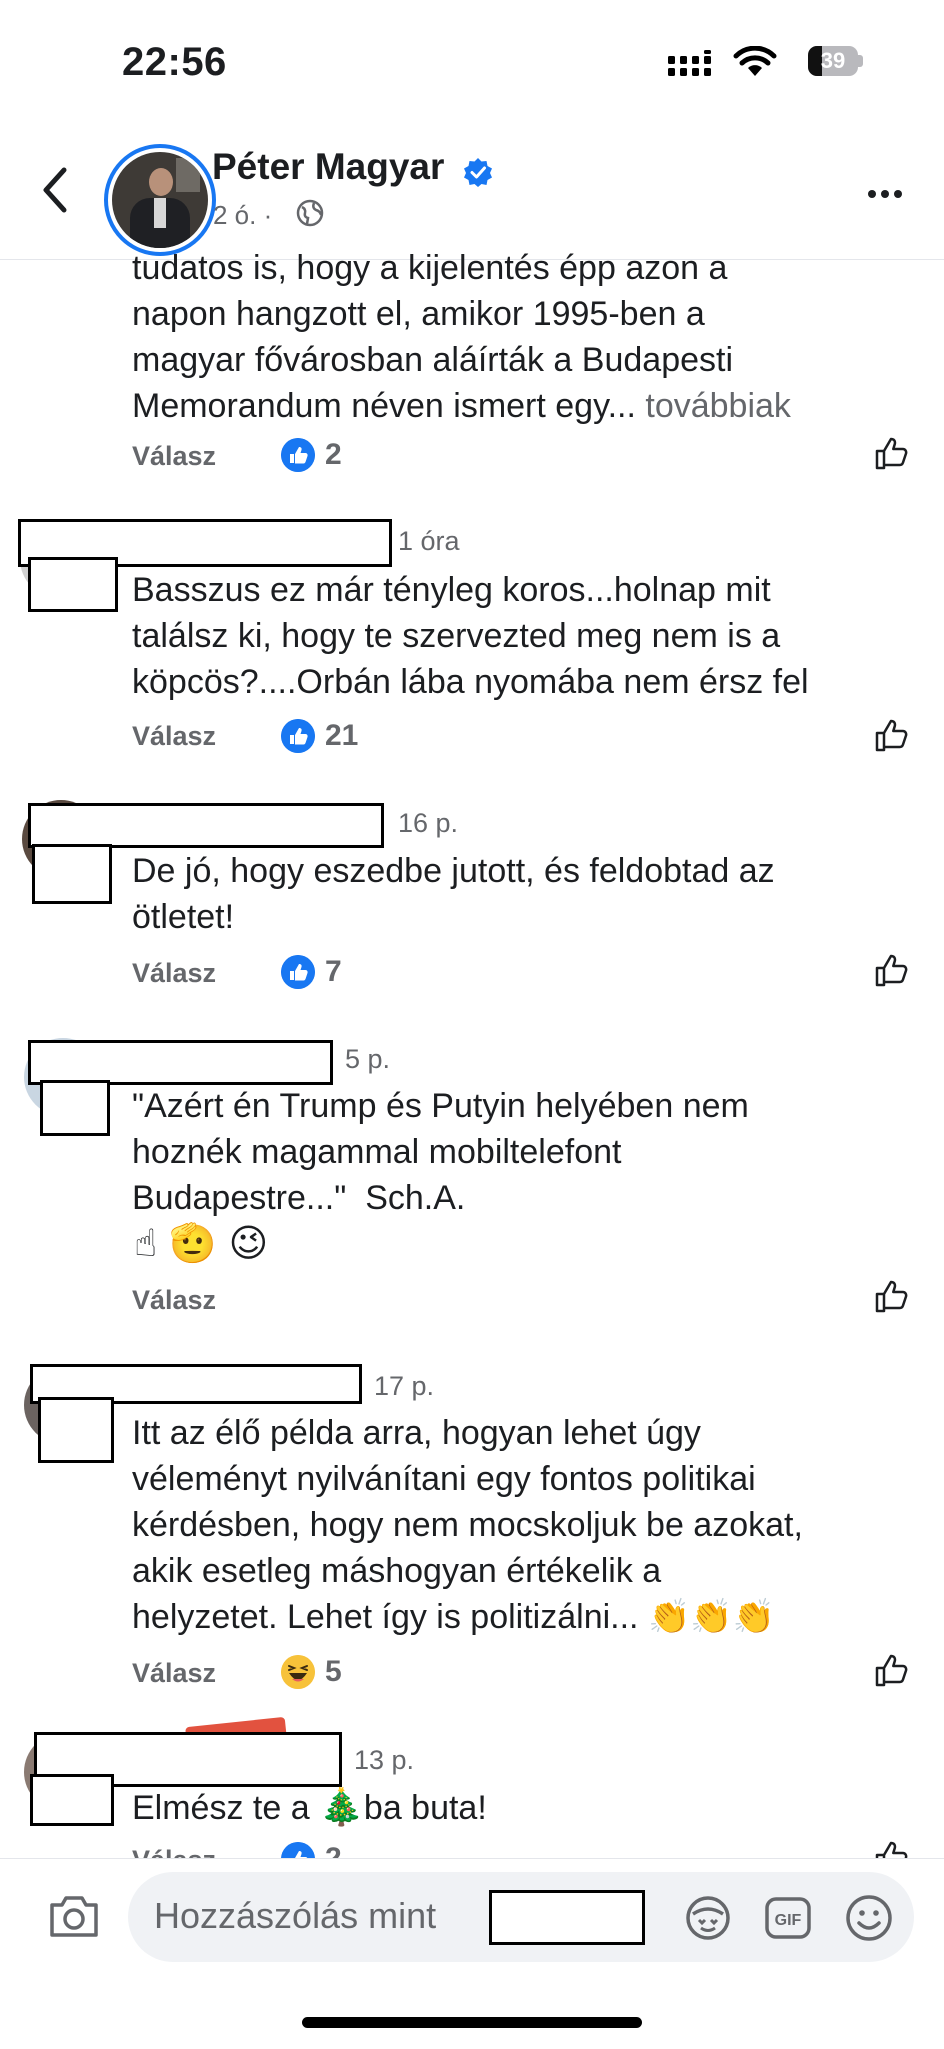 Image resolution: width=944 pixels, height=2049 pixels. What do you see at coordinates (404, 1386) in the screenshot?
I see `comment-time: 17 p.` at bounding box center [404, 1386].